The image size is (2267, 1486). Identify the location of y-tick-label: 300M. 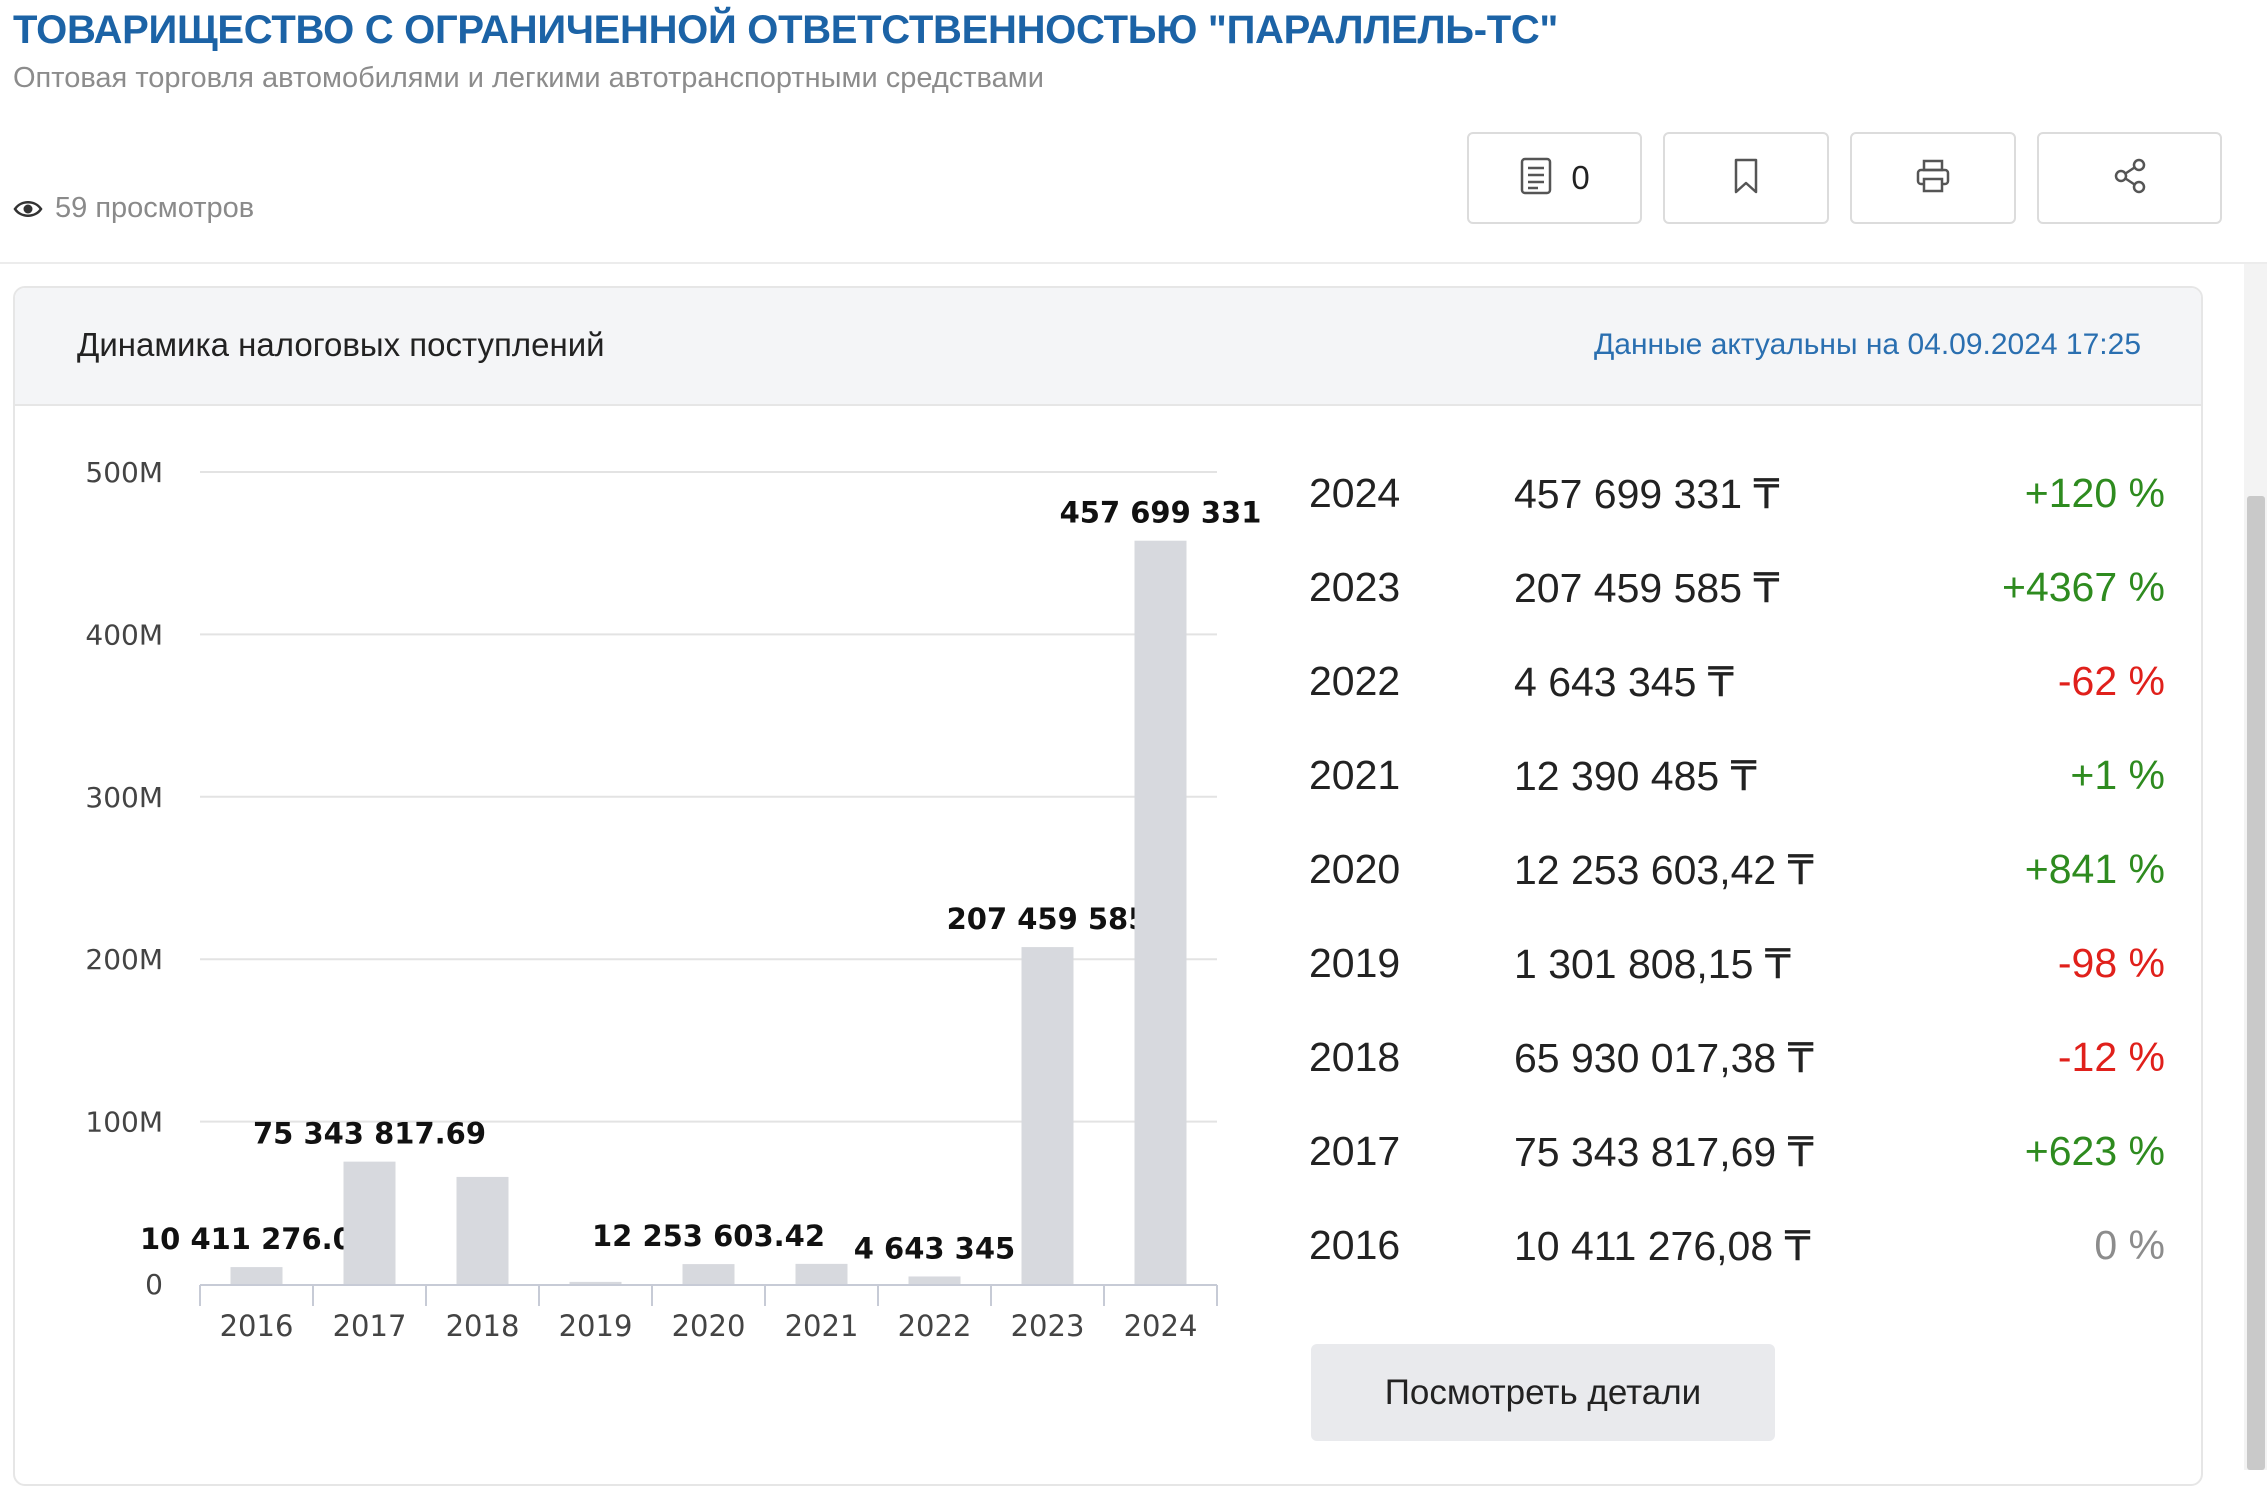
(124, 797).